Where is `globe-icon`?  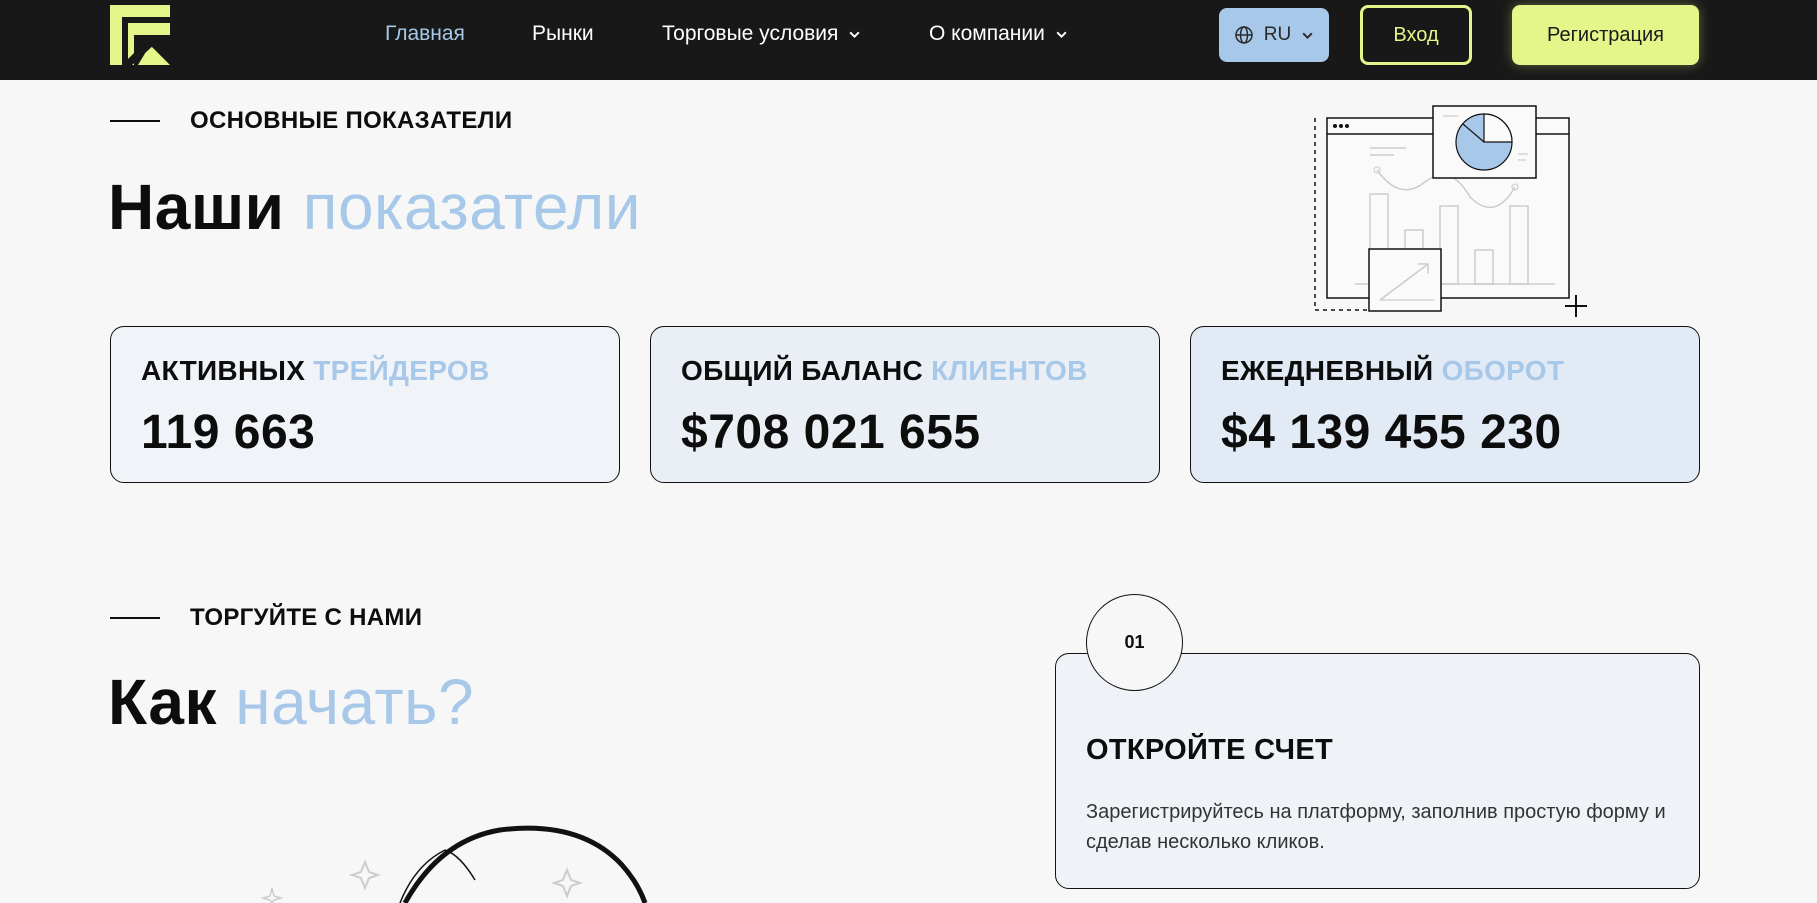 globe-icon is located at coordinates (1244, 35).